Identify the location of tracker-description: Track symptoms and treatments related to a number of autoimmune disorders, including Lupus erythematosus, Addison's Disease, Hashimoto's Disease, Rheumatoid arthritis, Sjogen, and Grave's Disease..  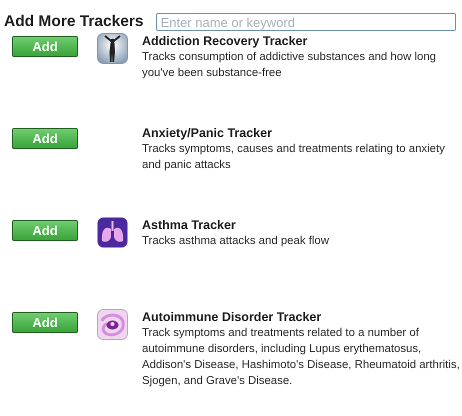
(301, 357).